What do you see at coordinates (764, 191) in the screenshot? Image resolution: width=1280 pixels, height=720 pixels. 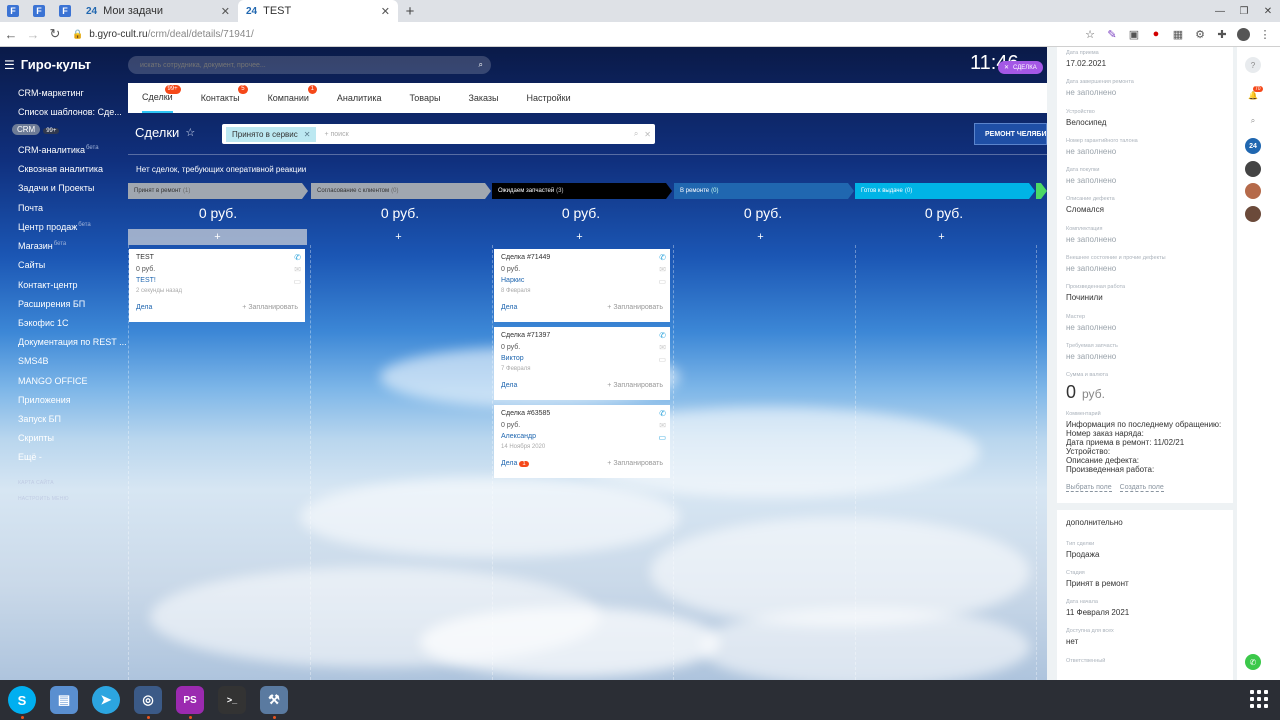 I see `stage-header: В ремонте (0)` at bounding box center [764, 191].